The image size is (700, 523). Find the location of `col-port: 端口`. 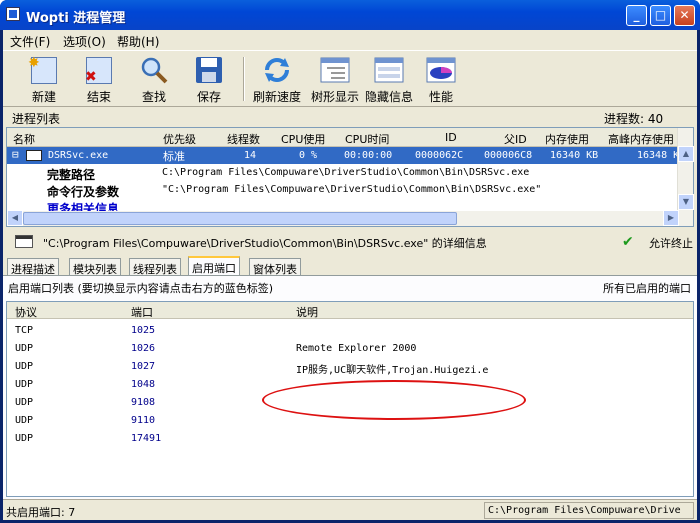

col-port: 端口 is located at coordinates (142, 312).